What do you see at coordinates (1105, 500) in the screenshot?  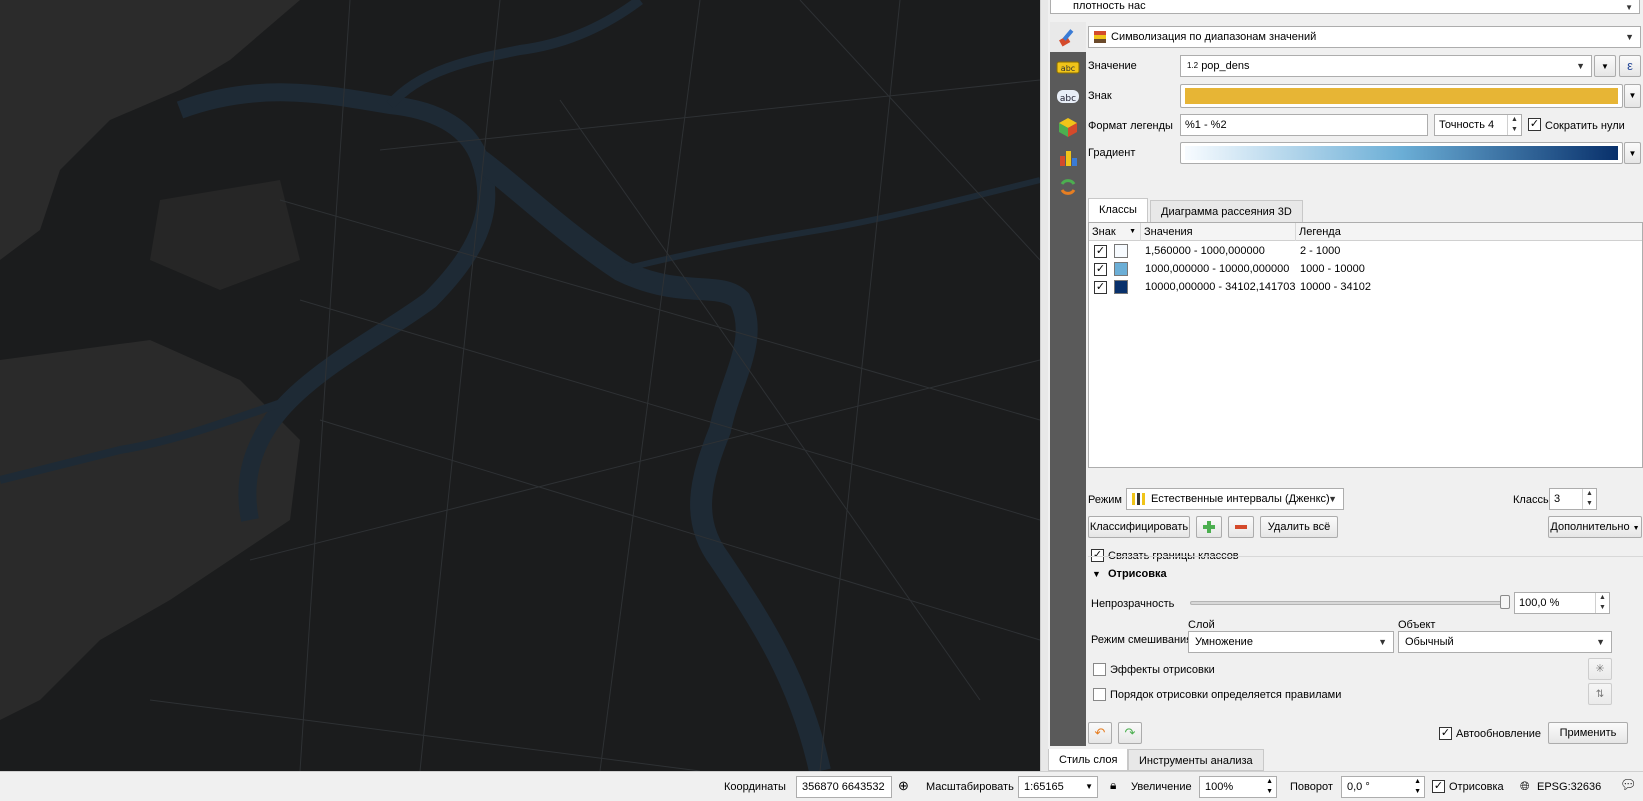 I see `mode-label: Режим` at bounding box center [1105, 500].